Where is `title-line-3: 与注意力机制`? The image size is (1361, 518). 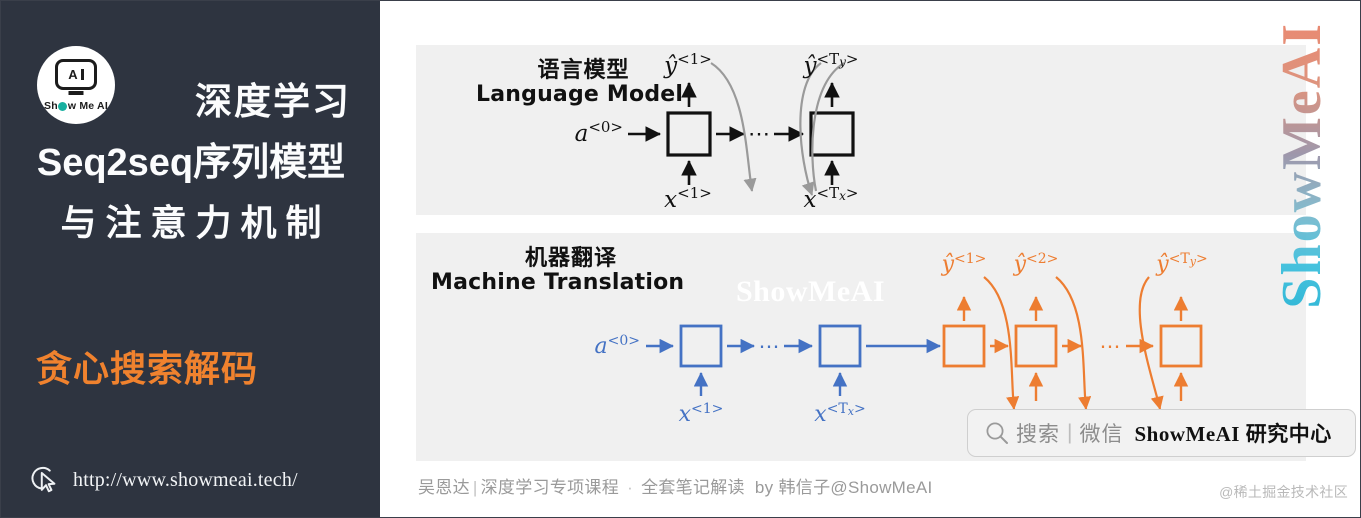 title-line-3: 与注意力机制 is located at coordinates (195, 222).